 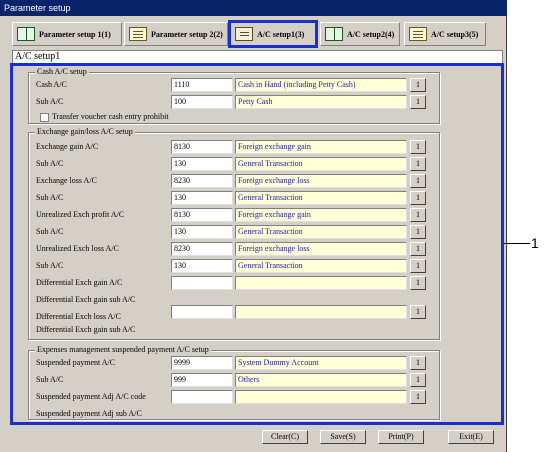 I want to click on window-title: Parameter setup, so click(x=253, y=8).